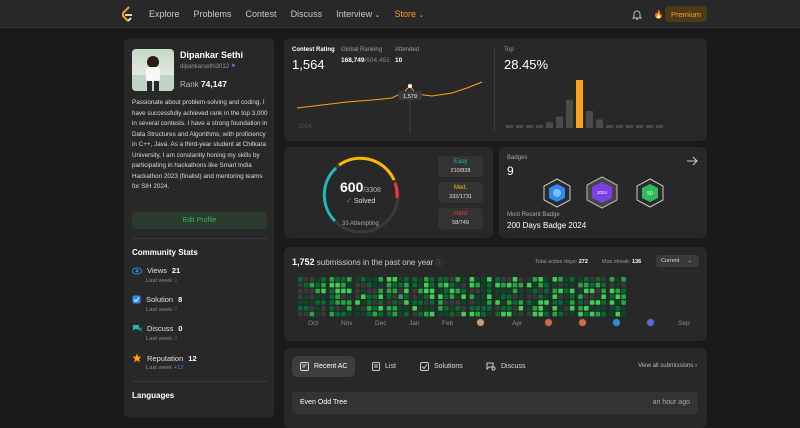  I want to click on nav-contest: Contest, so click(261, 14).